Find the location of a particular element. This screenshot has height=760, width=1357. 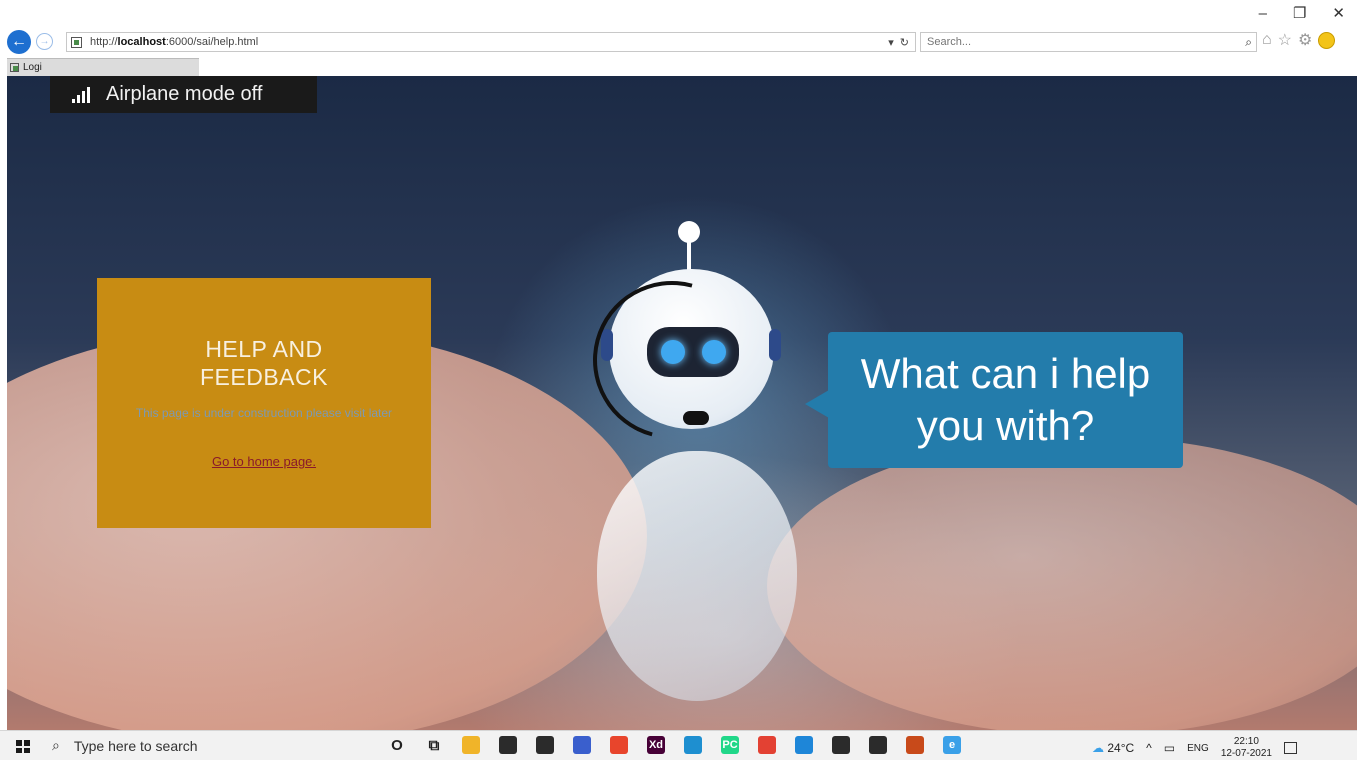

url-host: localhost is located at coordinates (141, 42).